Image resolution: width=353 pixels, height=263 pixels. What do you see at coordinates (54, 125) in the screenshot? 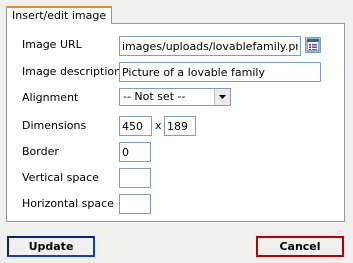
I see `dimensions-label: Dimensions` at bounding box center [54, 125].